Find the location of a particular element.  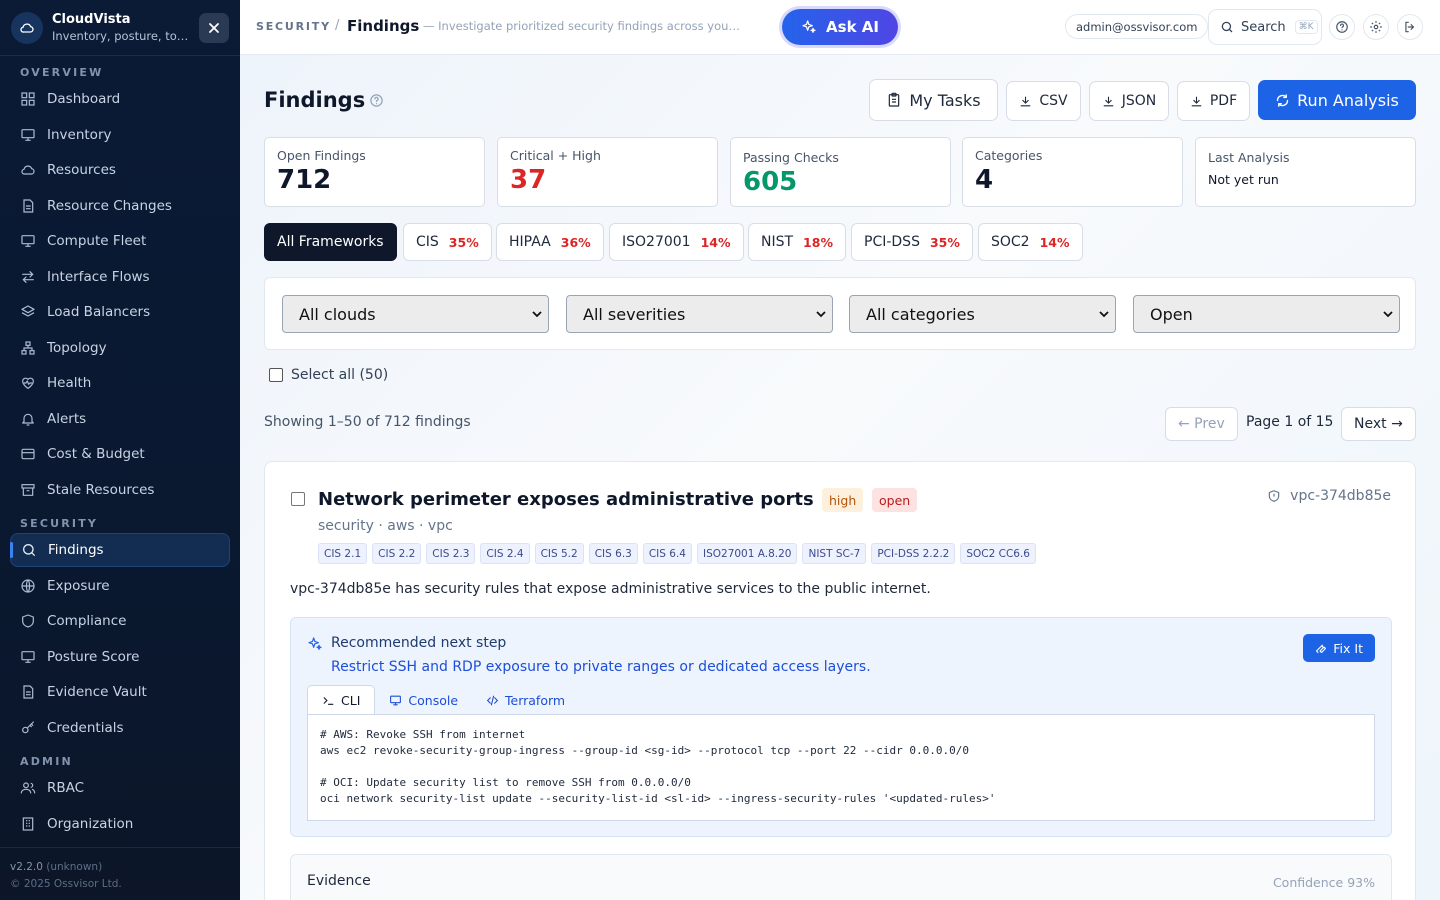

nav-exposure: Exposure is located at coordinates (120, 586).